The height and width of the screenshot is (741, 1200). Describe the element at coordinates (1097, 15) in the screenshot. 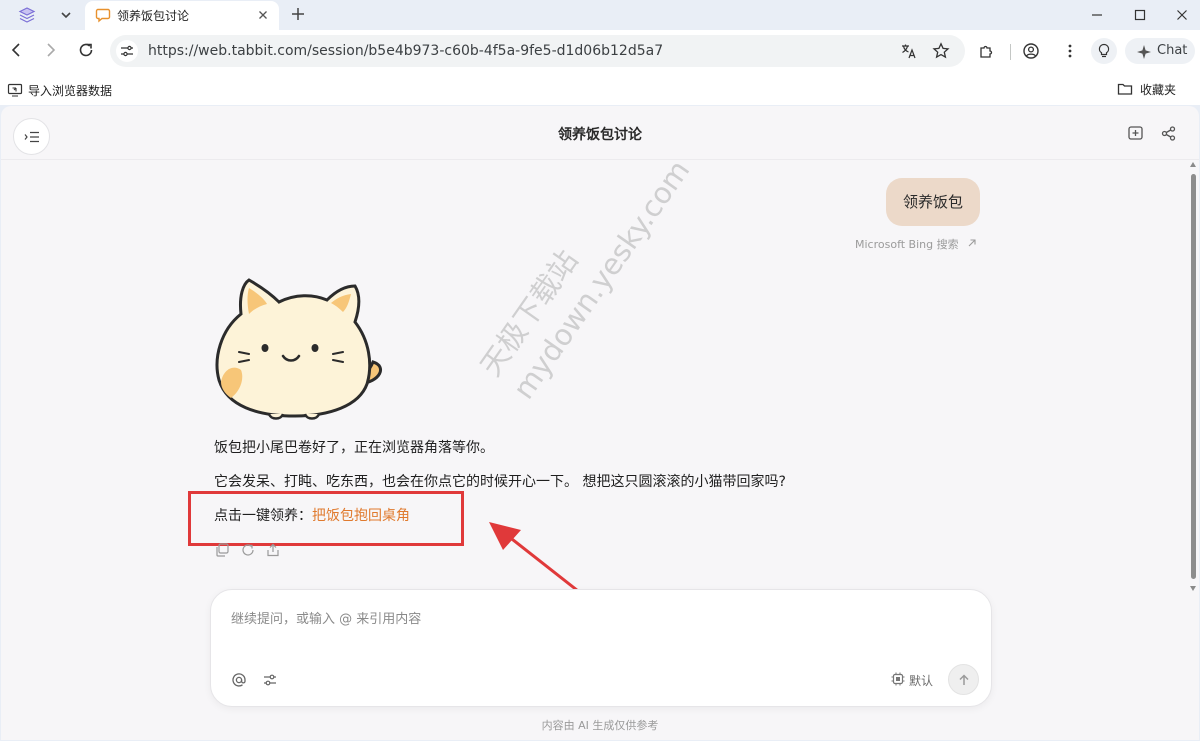

I see `minimize-icon` at that location.